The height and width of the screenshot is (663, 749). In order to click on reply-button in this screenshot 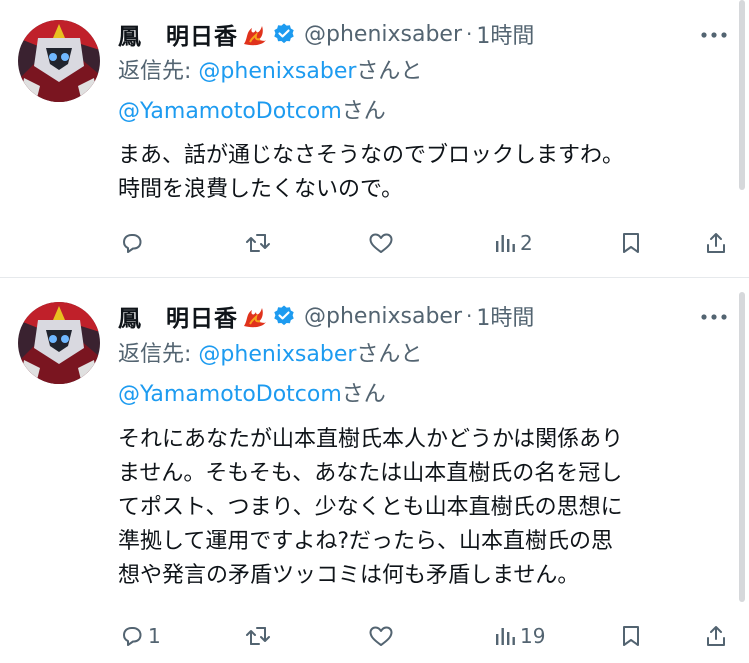, I will do `click(134, 243)`.